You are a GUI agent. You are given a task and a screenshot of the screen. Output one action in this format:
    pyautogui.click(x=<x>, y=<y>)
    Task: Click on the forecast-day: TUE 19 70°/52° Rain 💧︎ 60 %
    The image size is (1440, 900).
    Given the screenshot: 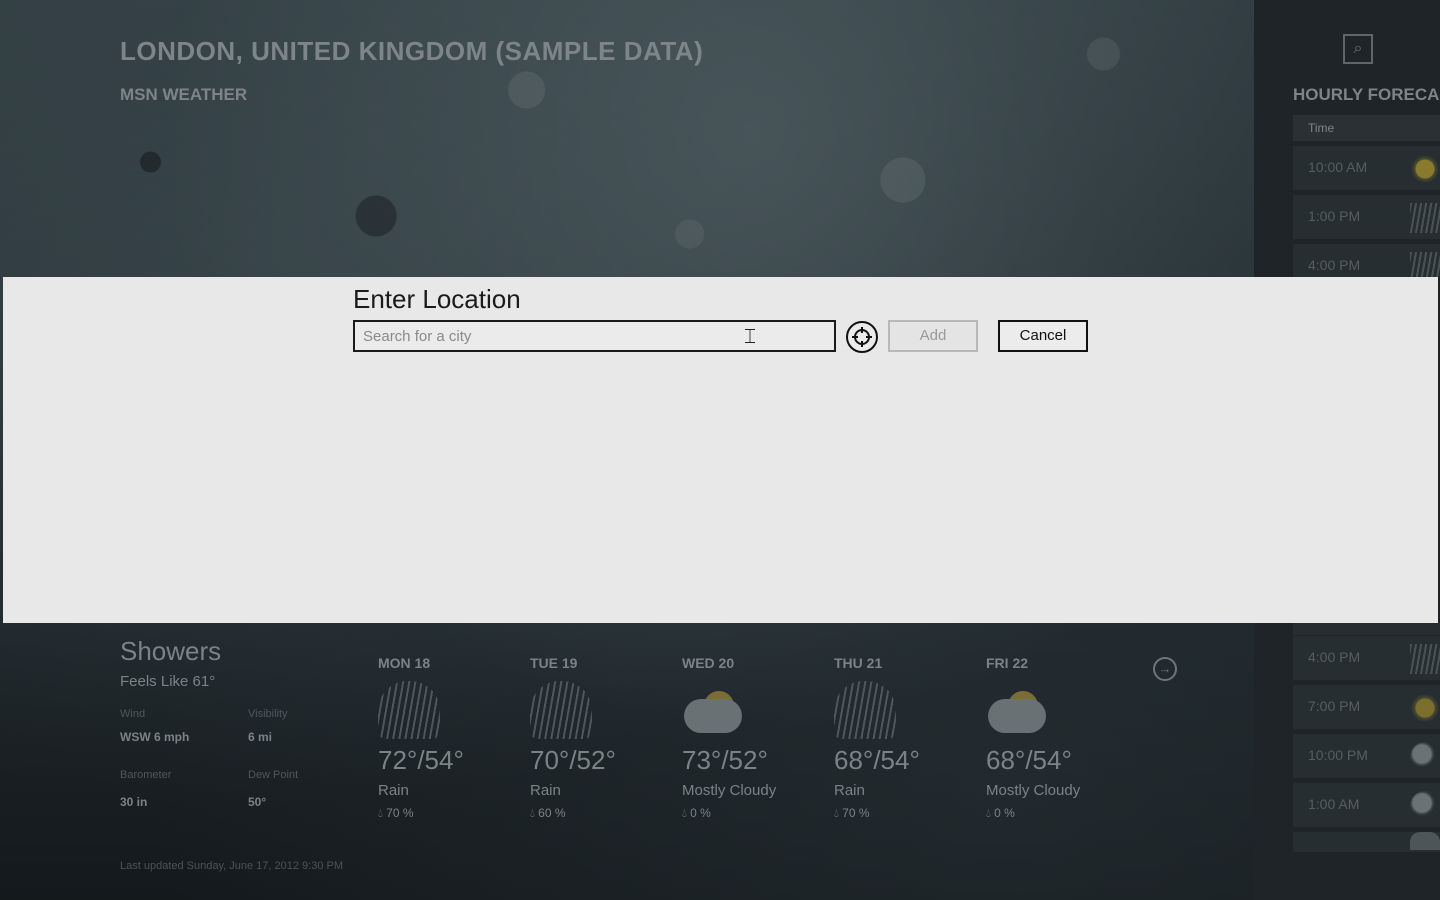 What is the action you would take?
    pyautogui.click(x=605, y=745)
    